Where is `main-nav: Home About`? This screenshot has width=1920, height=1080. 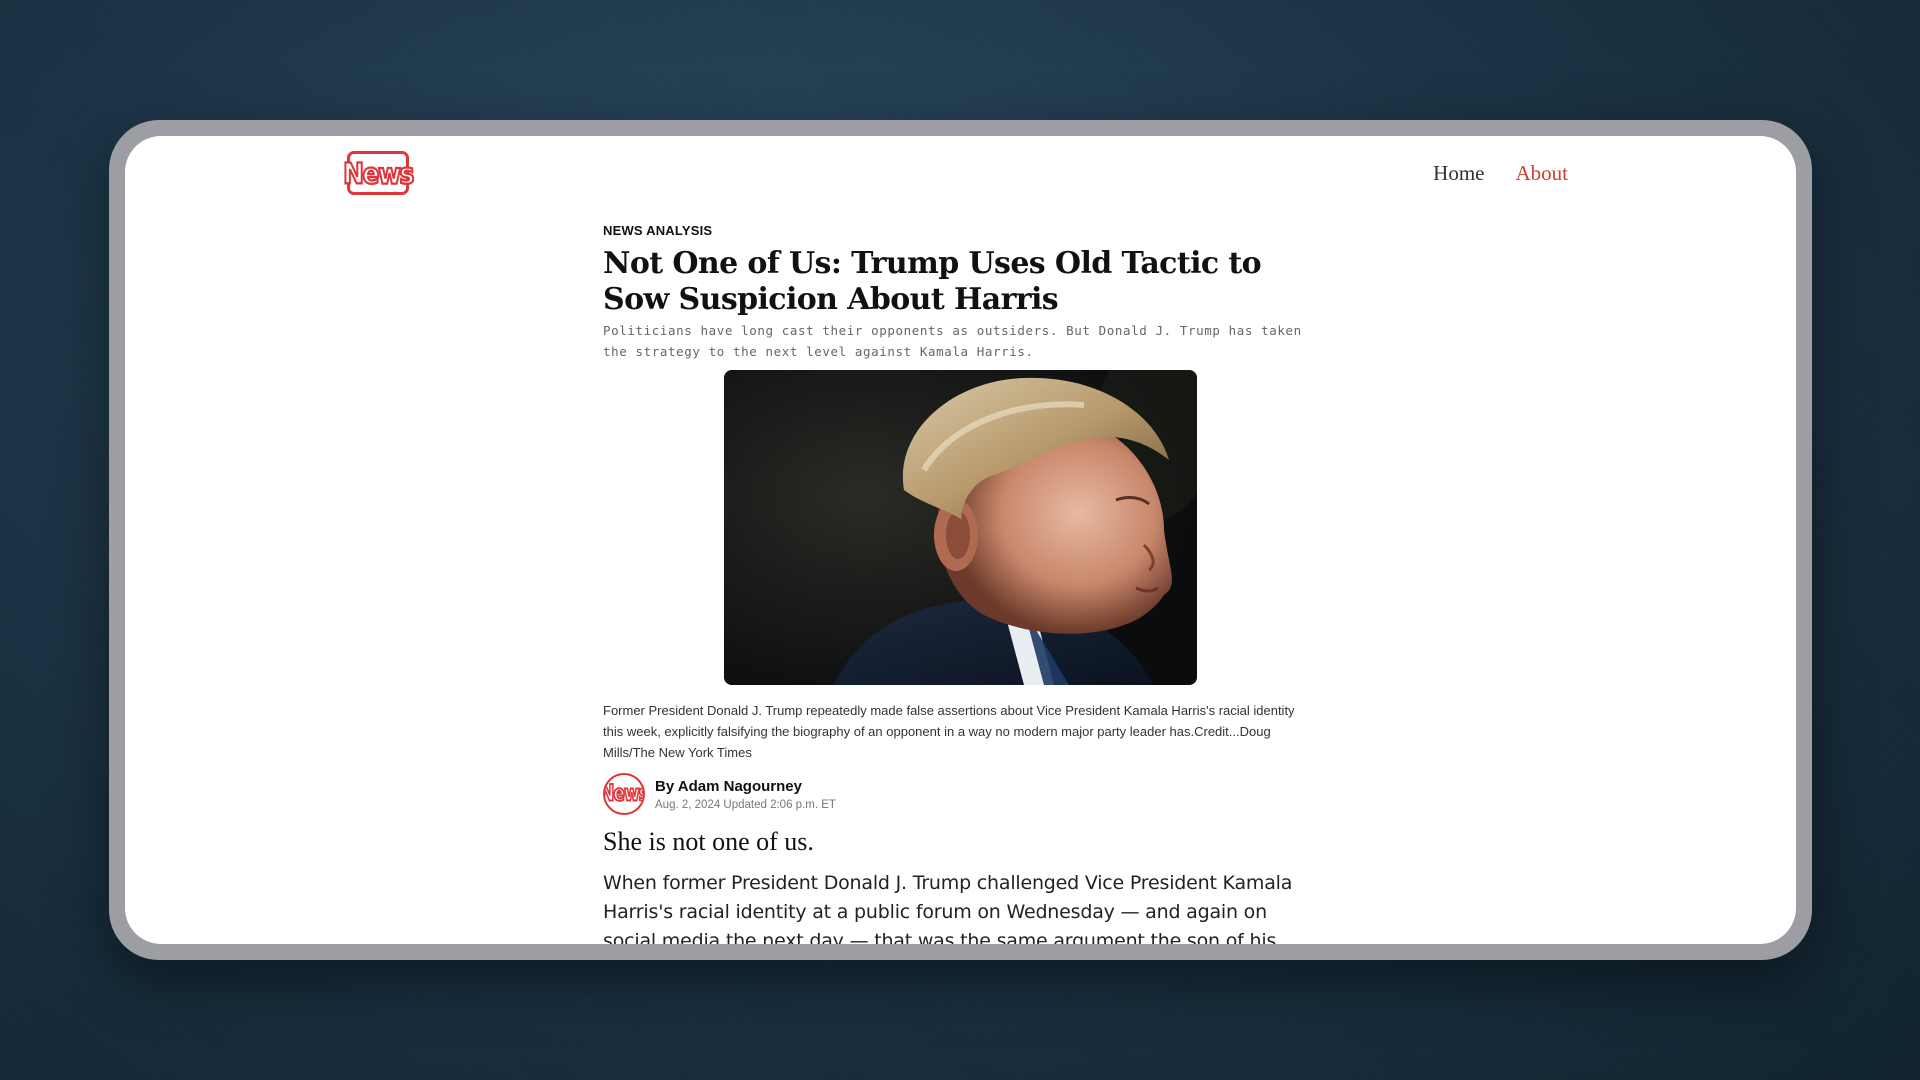 main-nav: Home About is located at coordinates (1500, 173).